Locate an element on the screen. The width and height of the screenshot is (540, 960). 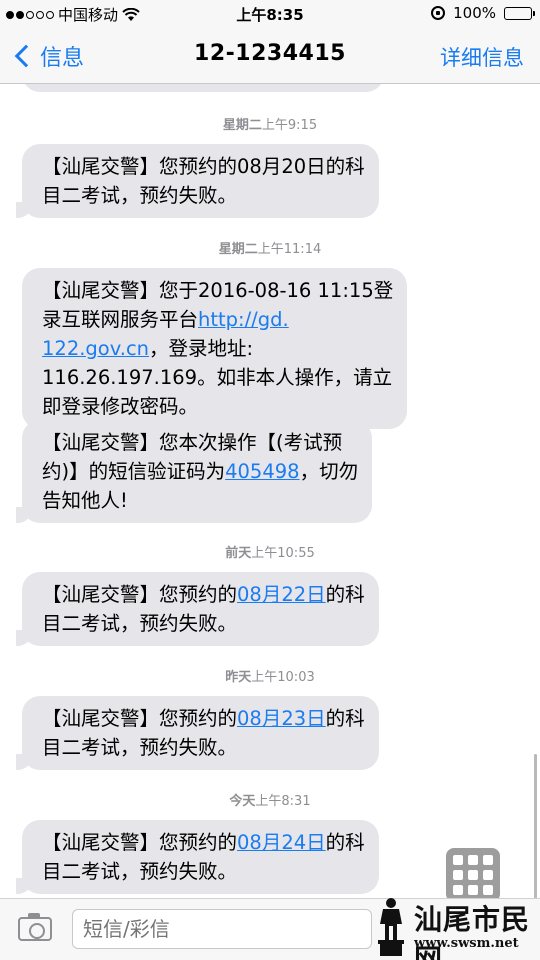
message-line: 122.gov.cn，登录地址: is located at coordinates (217, 348).